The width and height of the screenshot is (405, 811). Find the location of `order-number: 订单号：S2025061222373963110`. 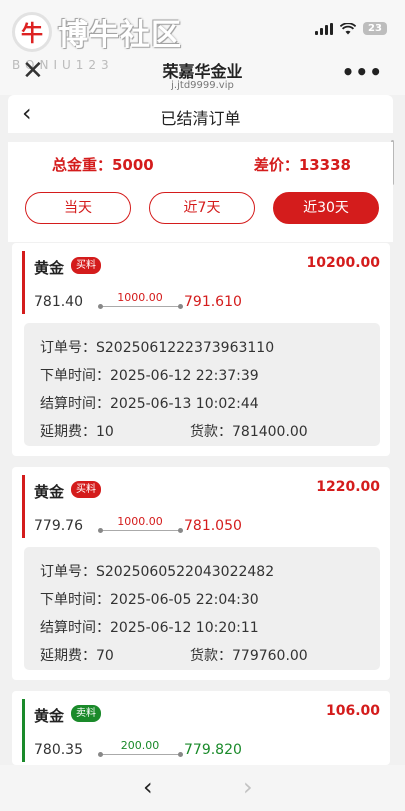

order-number: 订单号：S2025061222373963110 is located at coordinates (157, 348).